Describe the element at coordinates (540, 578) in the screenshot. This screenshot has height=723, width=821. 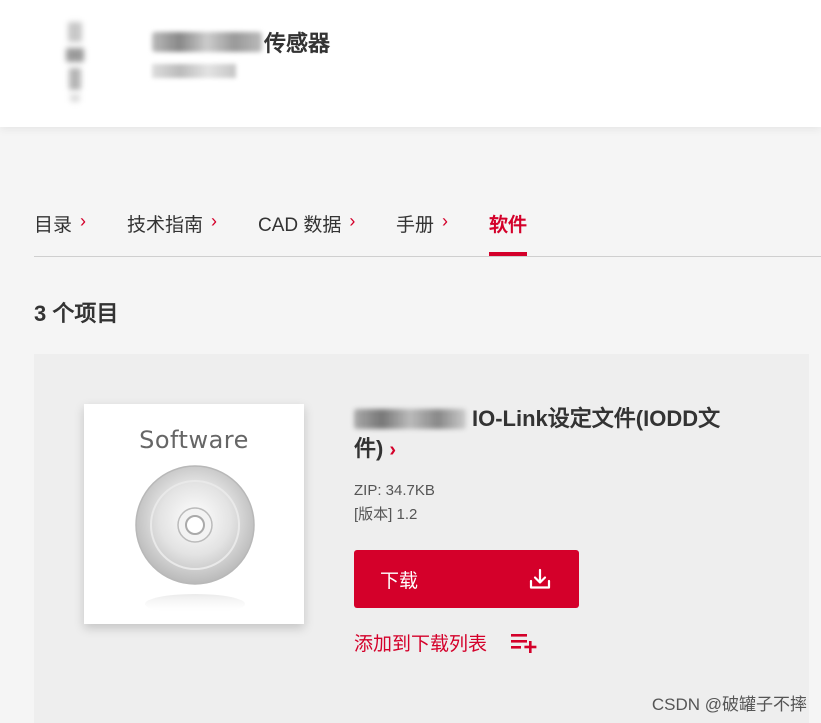
I see `download-icon` at that location.